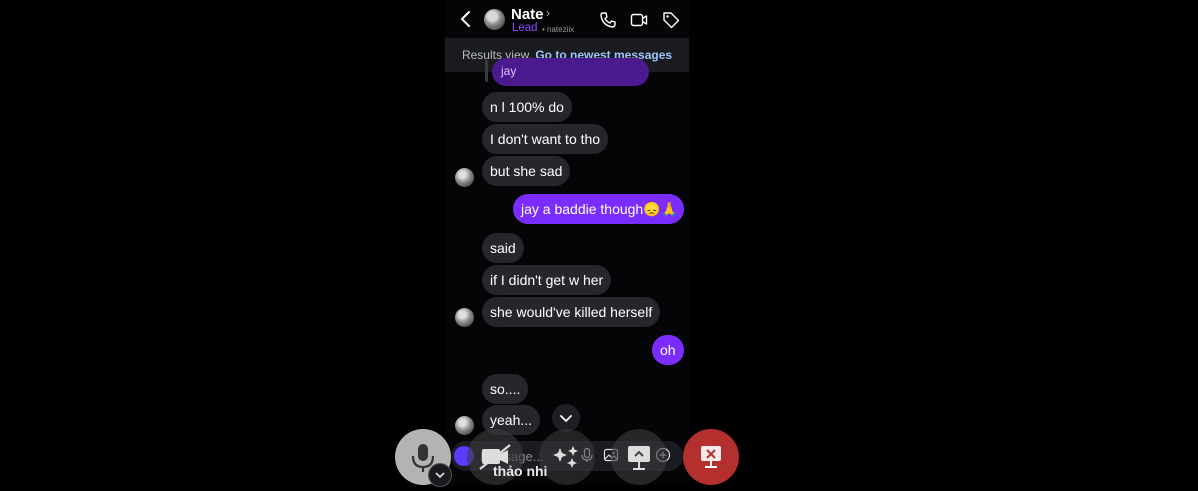 This screenshot has height=491, width=1198. I want to click on chat-header: Nate › Lead • nateziix, so click(567, 19).